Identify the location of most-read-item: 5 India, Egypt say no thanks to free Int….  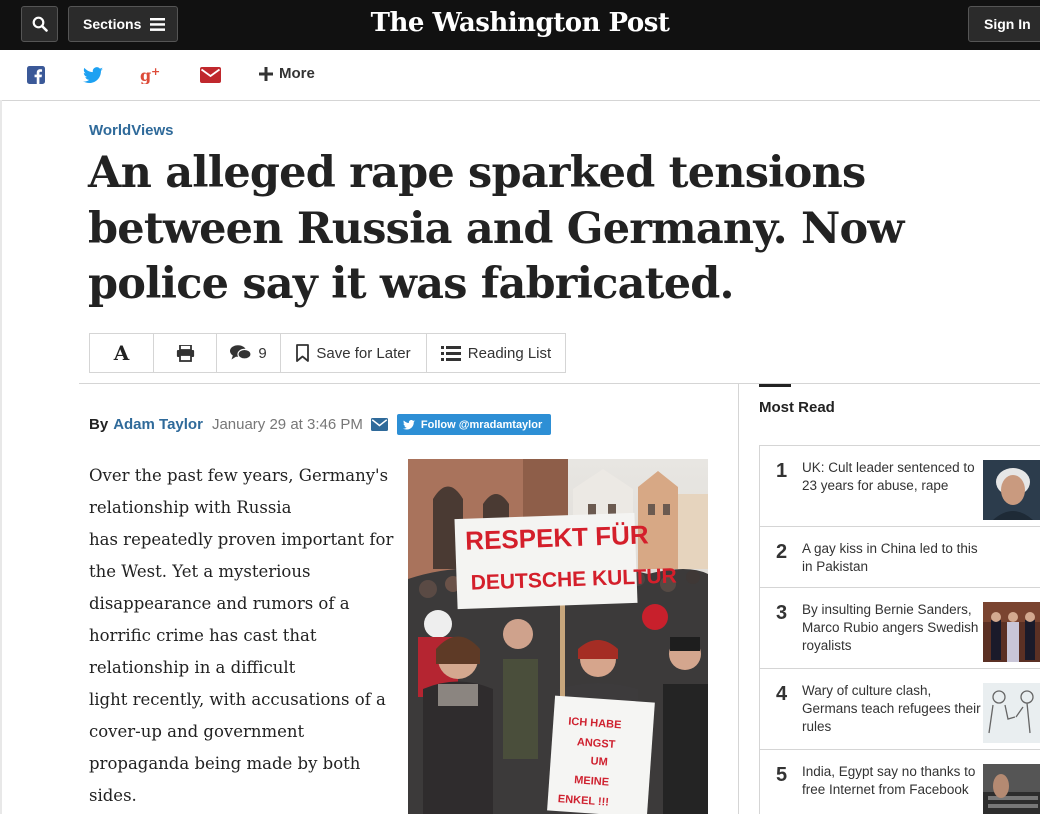
(900, 782).